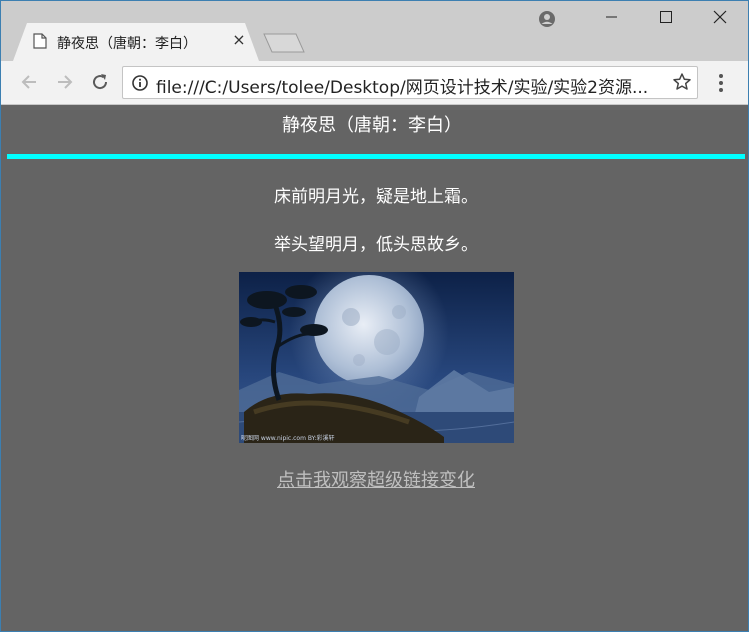 This screenshot has width=749, height=632. Describe the element at coordinates (547, 19) in the screenshot. I see `profile-icon` at that location.